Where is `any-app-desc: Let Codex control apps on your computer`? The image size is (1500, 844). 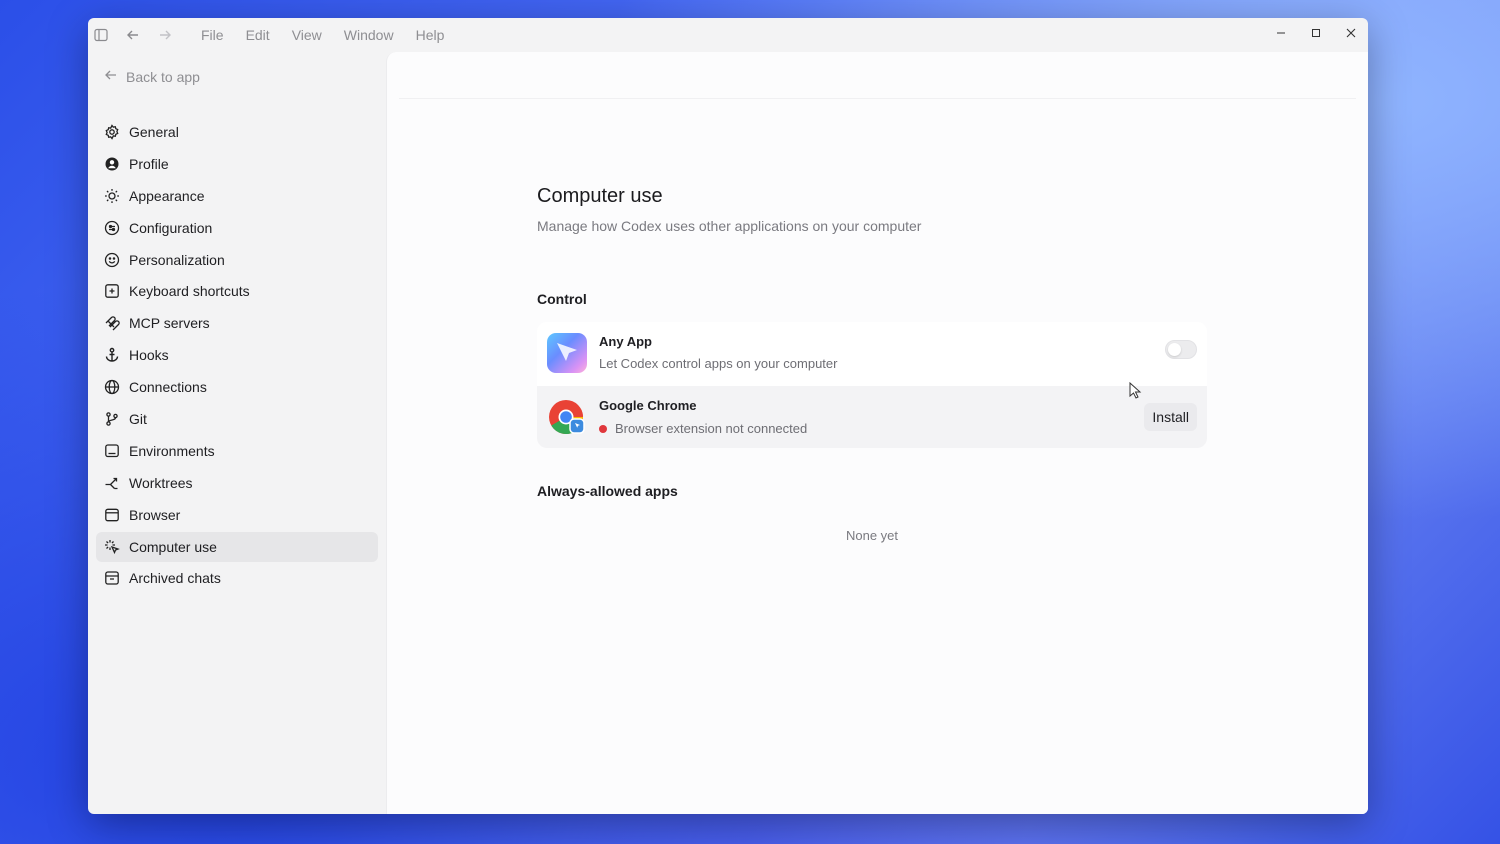 any-app-desc: Let Codex control apps on your computer is located at coordinates (718, 363).